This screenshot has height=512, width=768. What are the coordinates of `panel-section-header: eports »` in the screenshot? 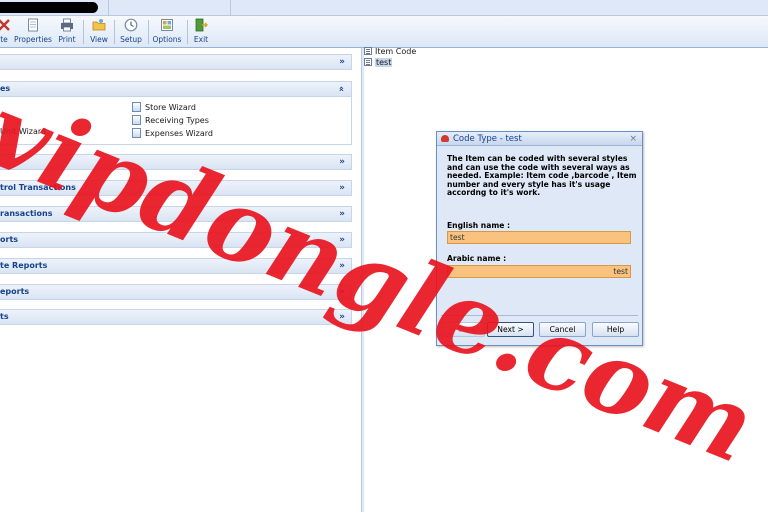 It's located at (176, 292).